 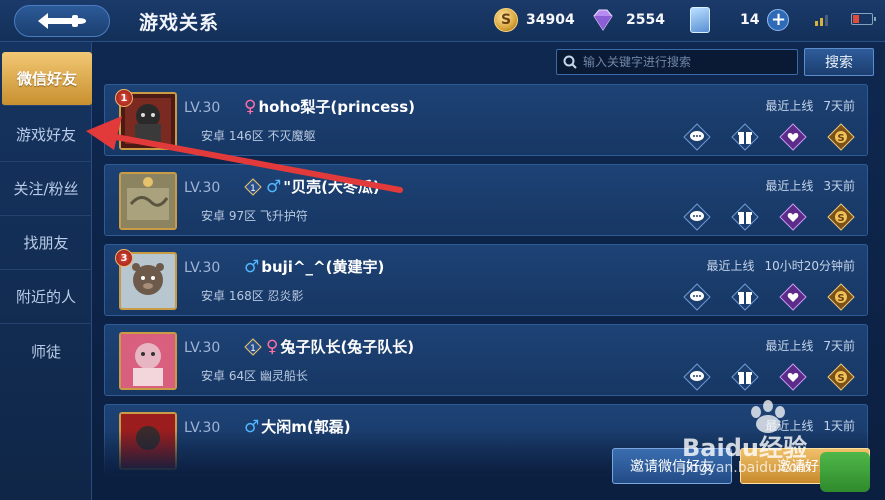 I want to click on sidebar-item-game-friends: 游戏好友, so click(x=46, y=135).